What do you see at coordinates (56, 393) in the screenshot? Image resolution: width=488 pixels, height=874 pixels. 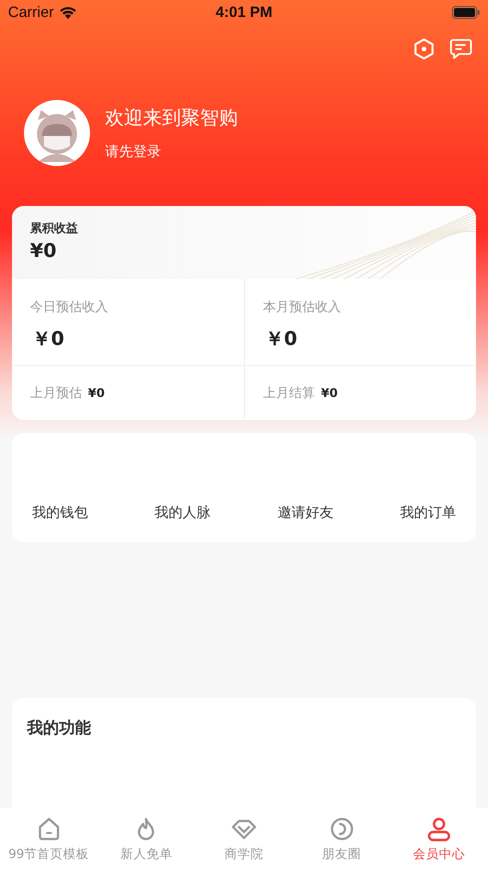 I see `last-month-label: 上月预估` at bounding box center [56, 393].